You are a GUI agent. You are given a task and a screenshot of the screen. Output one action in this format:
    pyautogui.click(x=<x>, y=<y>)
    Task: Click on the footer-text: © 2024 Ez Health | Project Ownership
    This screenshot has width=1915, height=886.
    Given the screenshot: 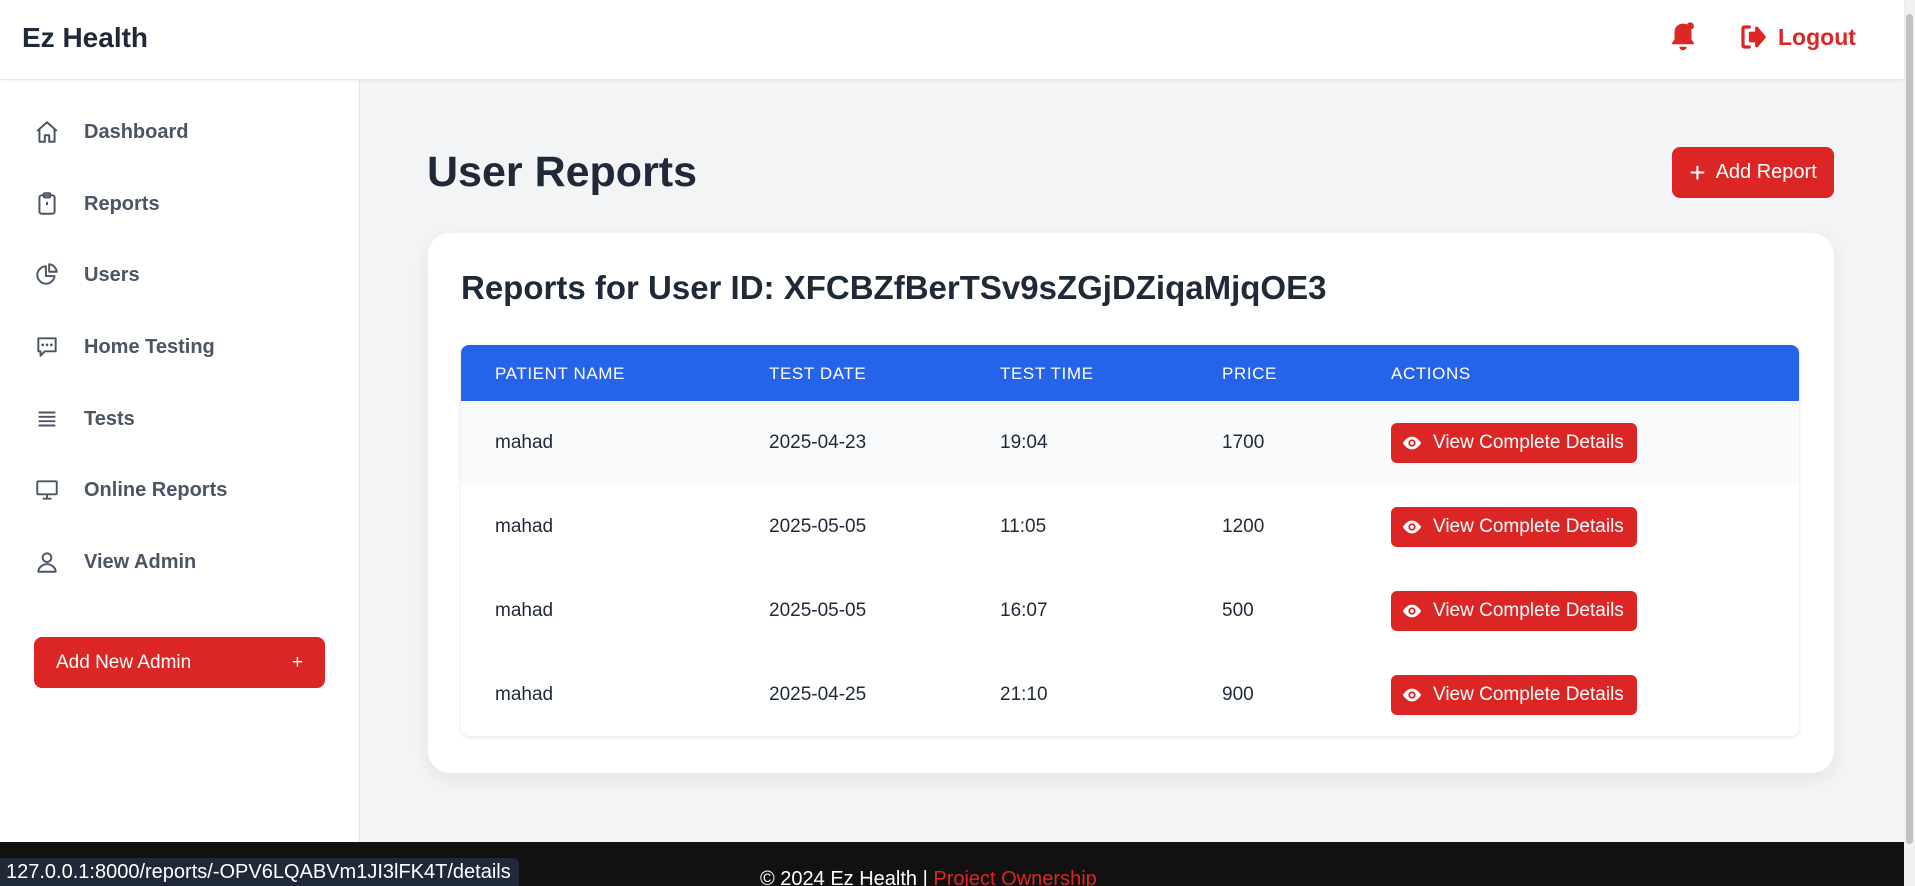 What is the action you would take?
    pyautogui.click(x=928, y=877)
    